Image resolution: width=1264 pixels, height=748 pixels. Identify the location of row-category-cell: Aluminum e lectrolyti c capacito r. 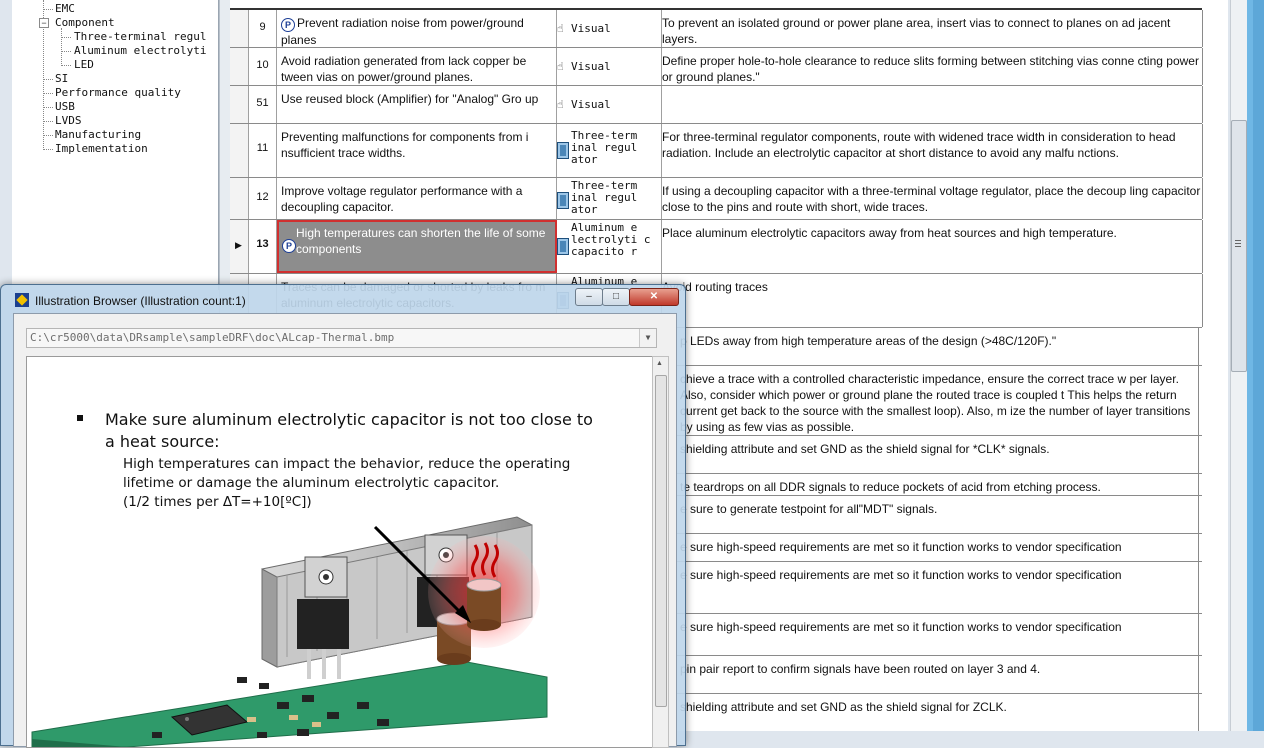
(607, 246).